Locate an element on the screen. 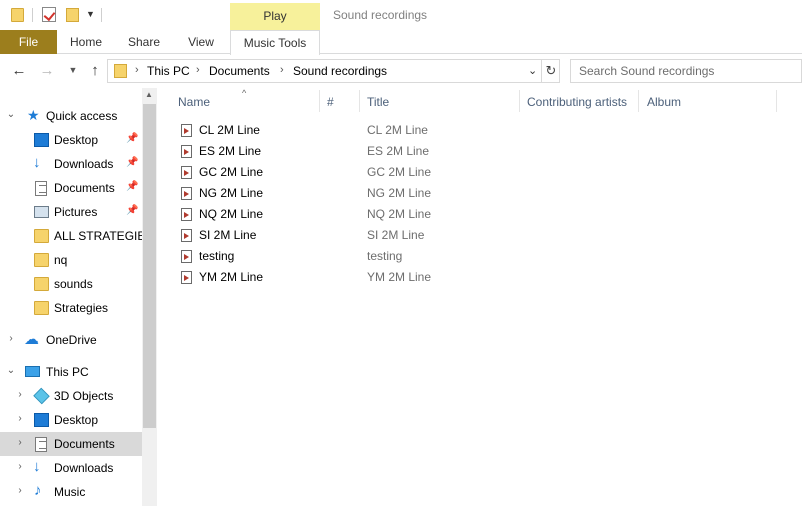 This screenshot has width=802, height=506. table-row: SI 2M Line SI 2M Line is located at coordinates (480, 235).